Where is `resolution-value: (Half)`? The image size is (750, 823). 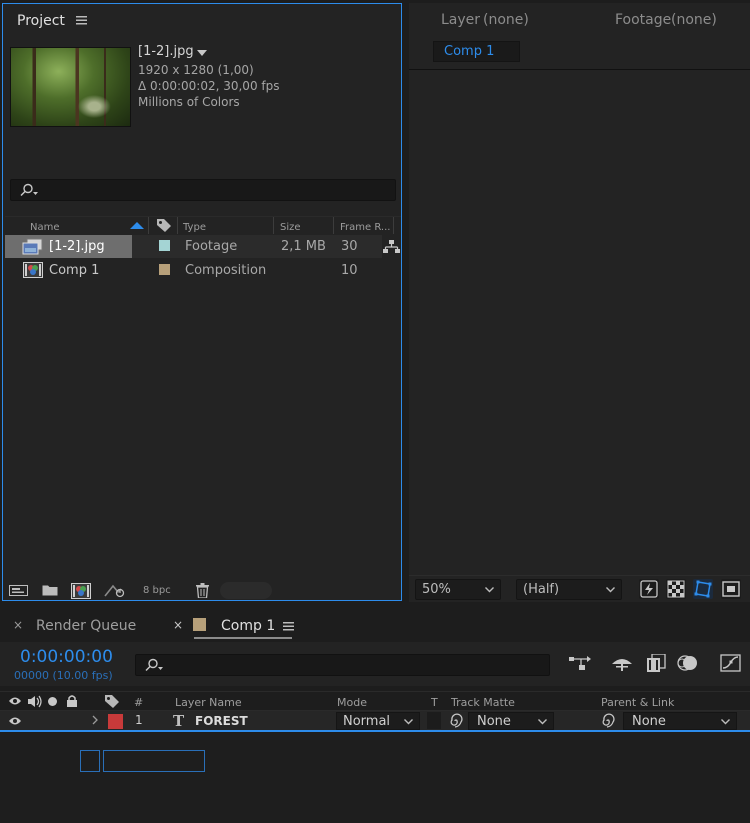 resolution-value: (Half) is located at coordinates (541, 589).